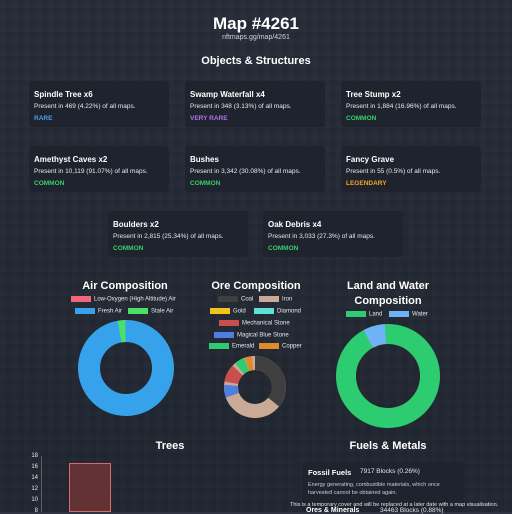 This screenshot has width=512, height=514. I want to click on air-slice-fresh, so click(126, 368).